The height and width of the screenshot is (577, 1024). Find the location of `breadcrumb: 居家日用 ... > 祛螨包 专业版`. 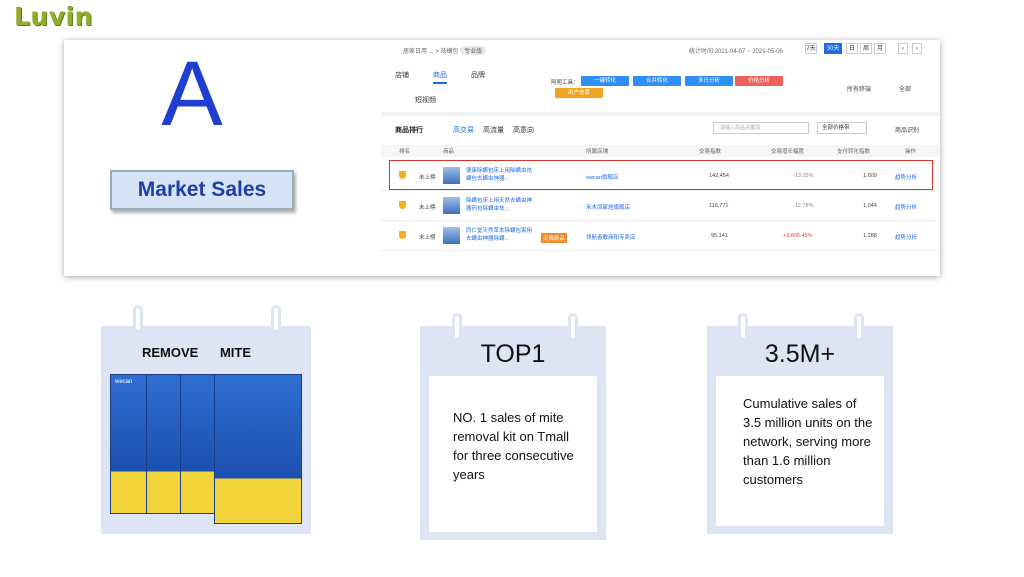

breadcrumb: 居家日用 ... > 祛螨包 专业版 is located at coordinates (445, 50).